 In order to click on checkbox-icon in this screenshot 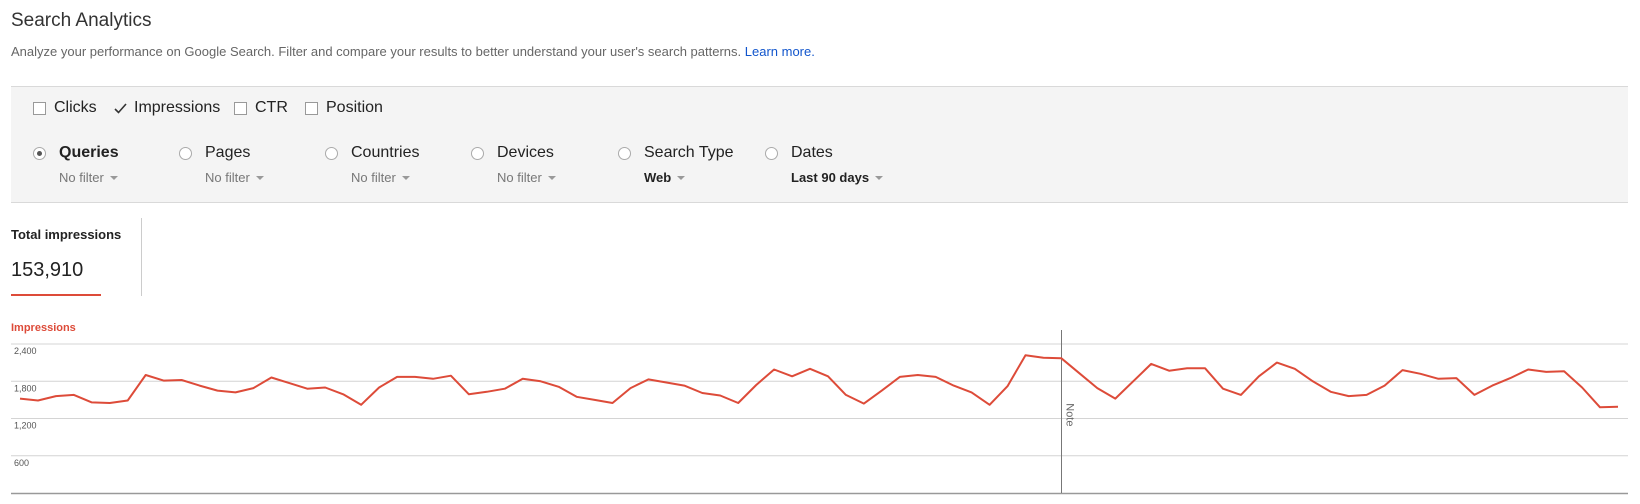, I will do `click(311, 108)`.